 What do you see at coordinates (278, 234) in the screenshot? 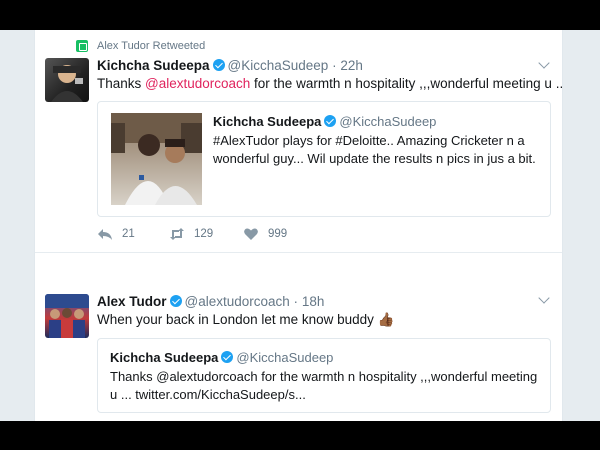
I see `like-count: 999` at bounding box center [278, 234].